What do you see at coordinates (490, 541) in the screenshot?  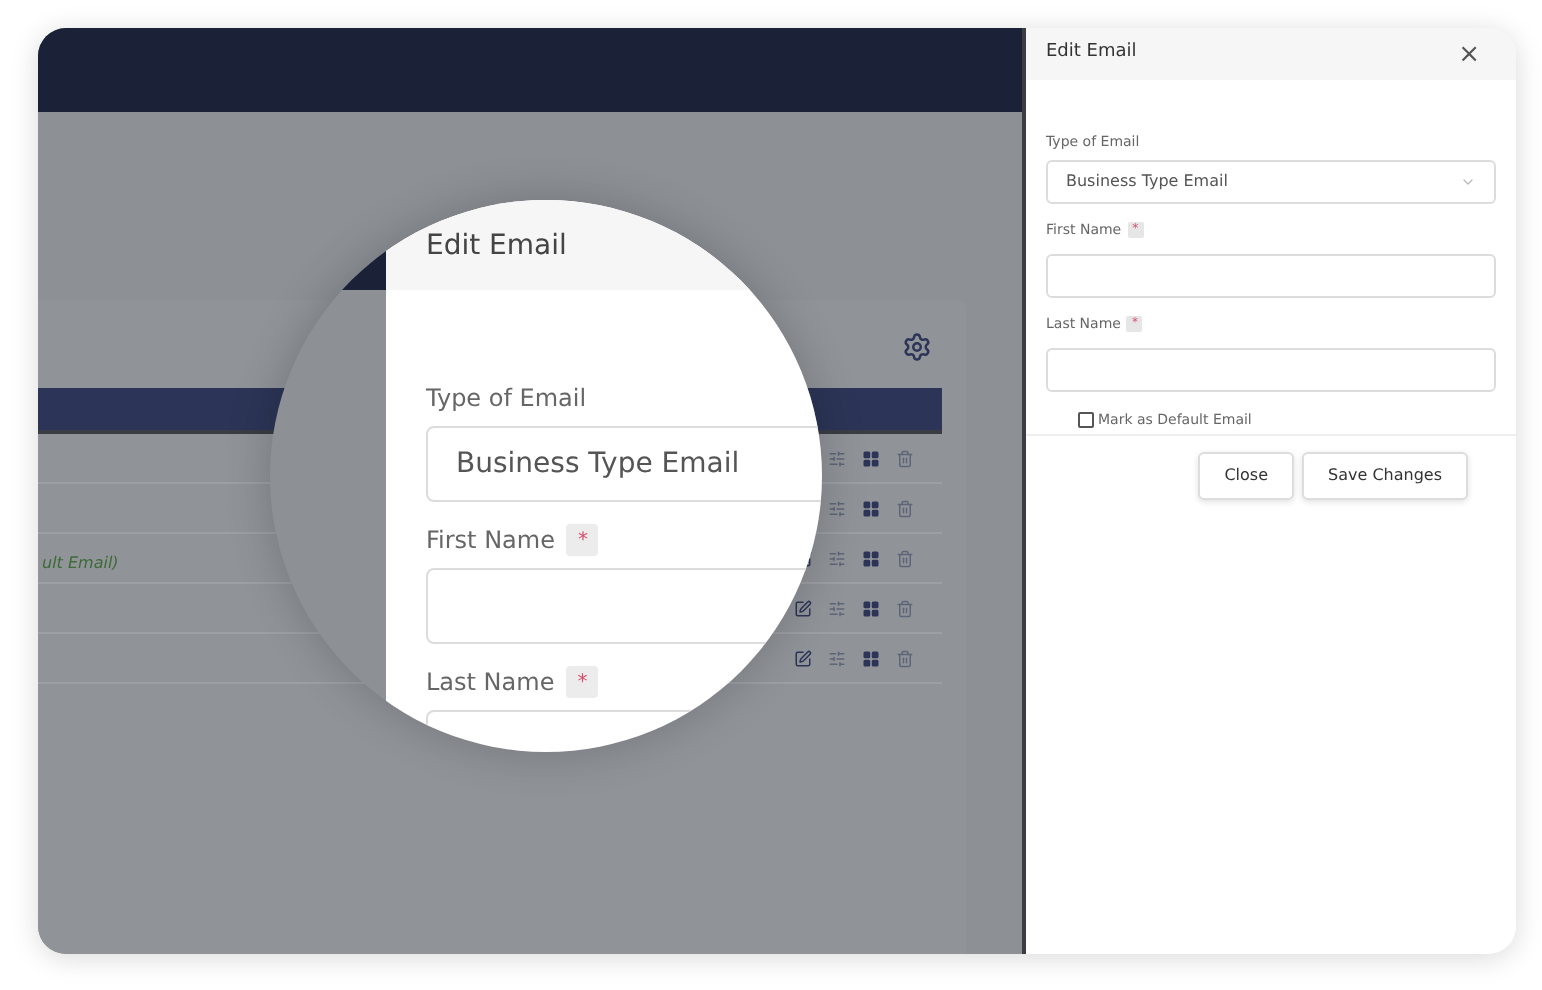 I see `magnified-label: First Name` at bounding box center [490, 541].